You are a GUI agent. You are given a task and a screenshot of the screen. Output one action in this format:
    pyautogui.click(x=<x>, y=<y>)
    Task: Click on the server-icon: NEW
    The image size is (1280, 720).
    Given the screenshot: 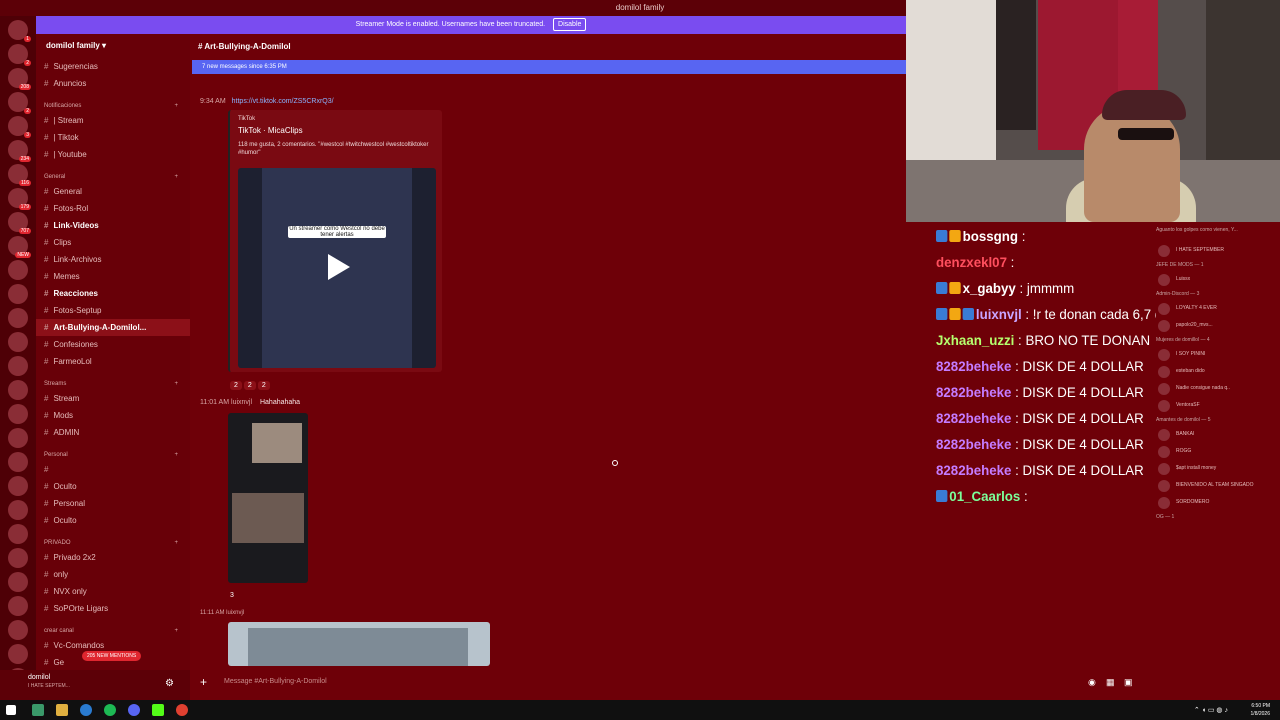 What is the action you would take?
    pyautogui.click(x=19, y=247)
    